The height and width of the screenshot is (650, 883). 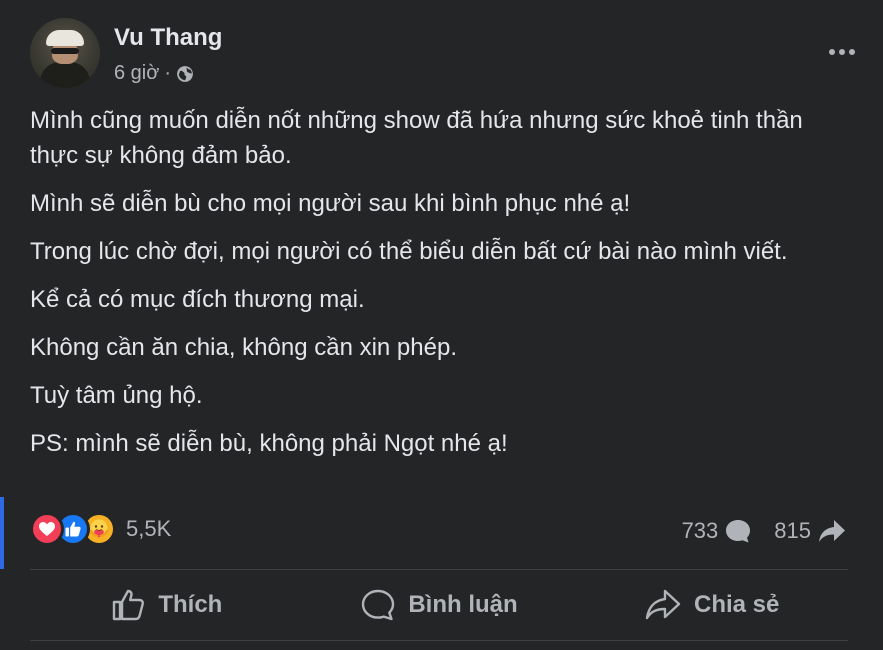 I want to click on focus-accent-bar, so click(x=2, y=533).